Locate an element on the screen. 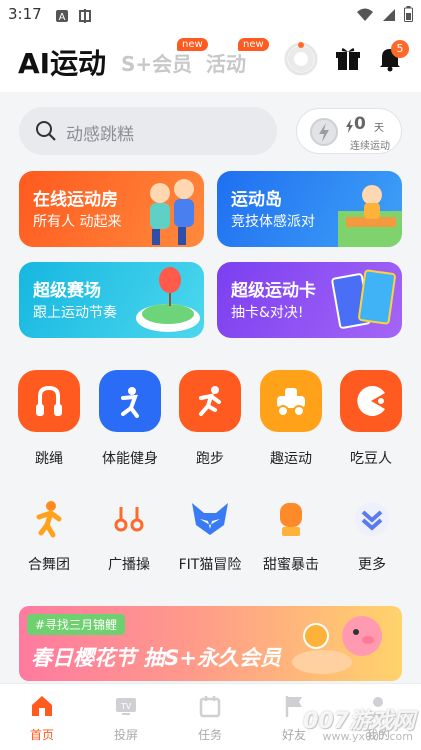 This screenshot has width=421, height=750. app-icon is located at coordinates (85, 15).